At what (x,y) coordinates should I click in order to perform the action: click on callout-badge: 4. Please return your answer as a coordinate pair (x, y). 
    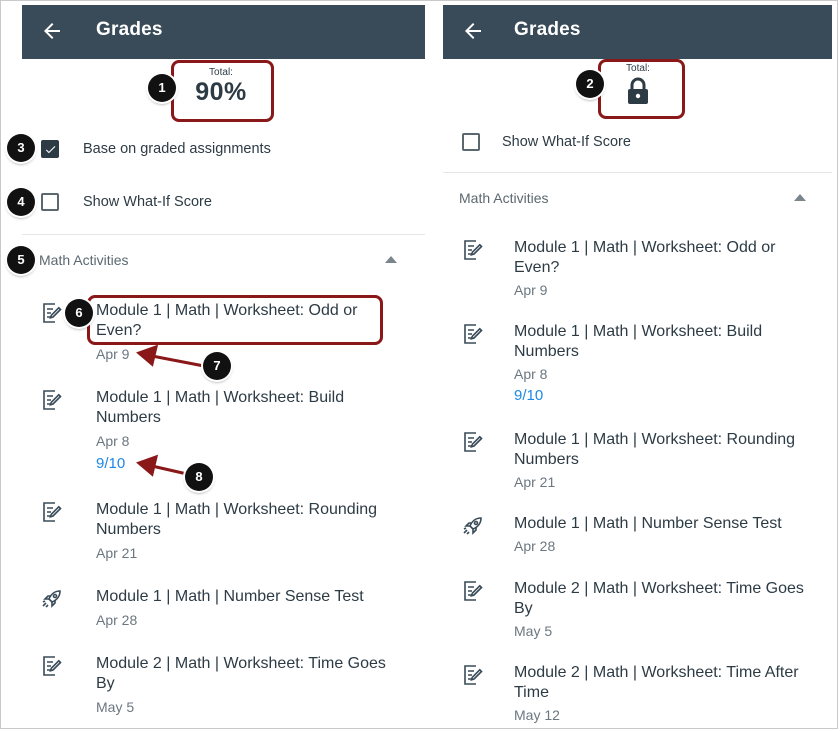
    Looking at the image, I should click on (21, 202).